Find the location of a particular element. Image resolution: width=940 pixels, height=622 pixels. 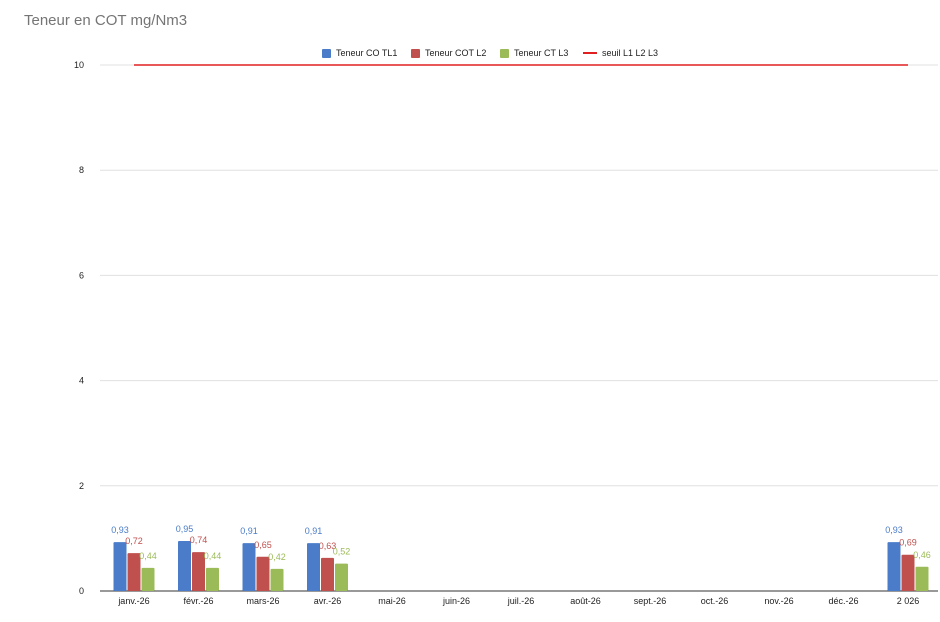

data-label: 0,72 is located at coordinates (134, 541).